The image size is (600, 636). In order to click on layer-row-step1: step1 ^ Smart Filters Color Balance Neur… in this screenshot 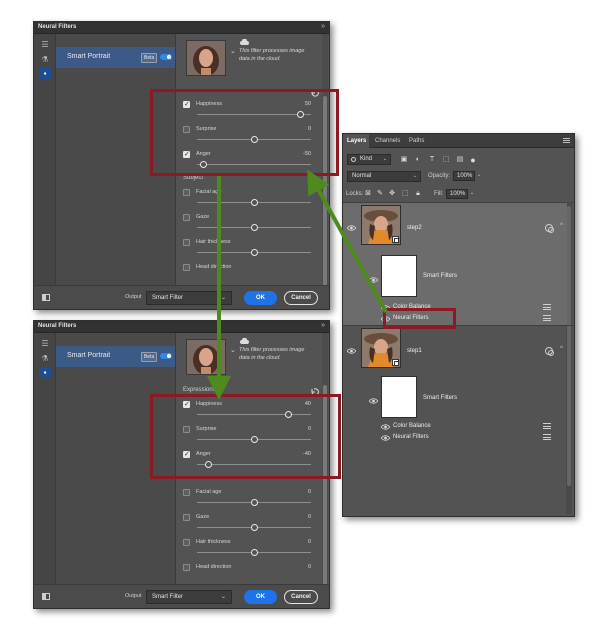, I will do `click(455, 386)`.